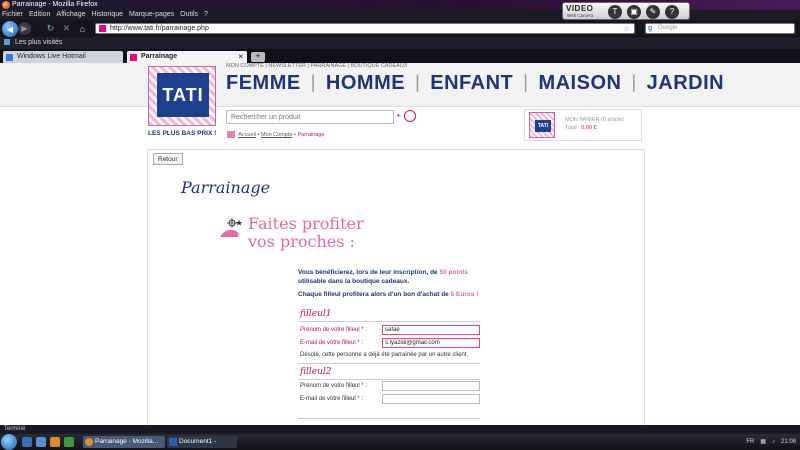  What do you see at coordinates (626, 11) in the screenshot?
I see `video-webcam-widget: VIDEO Web Camera T ▣ ✎ ?` at bounding box center [626, 11].